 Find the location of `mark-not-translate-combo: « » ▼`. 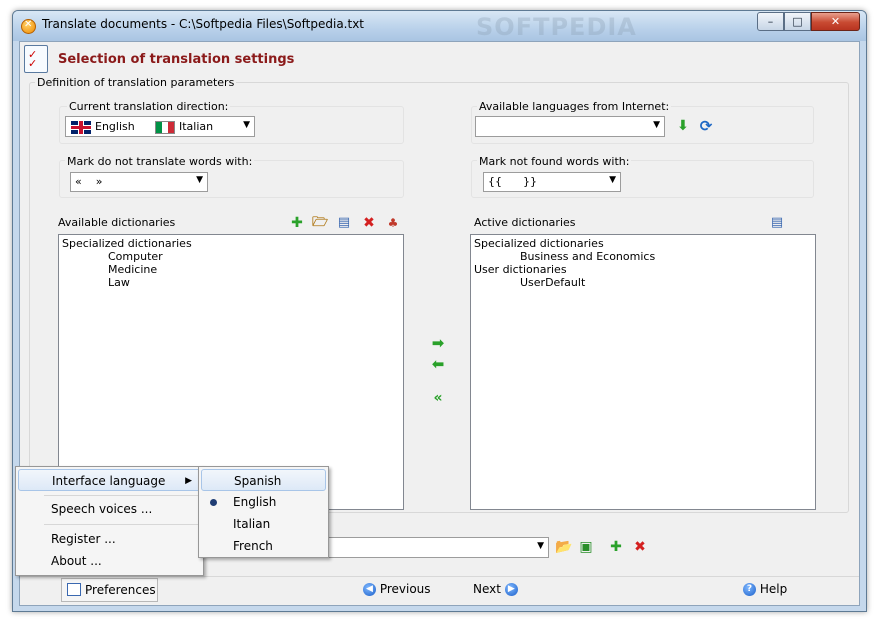

mark-not-translate-combo: « » ▼ is located at coordinates (139, 182).